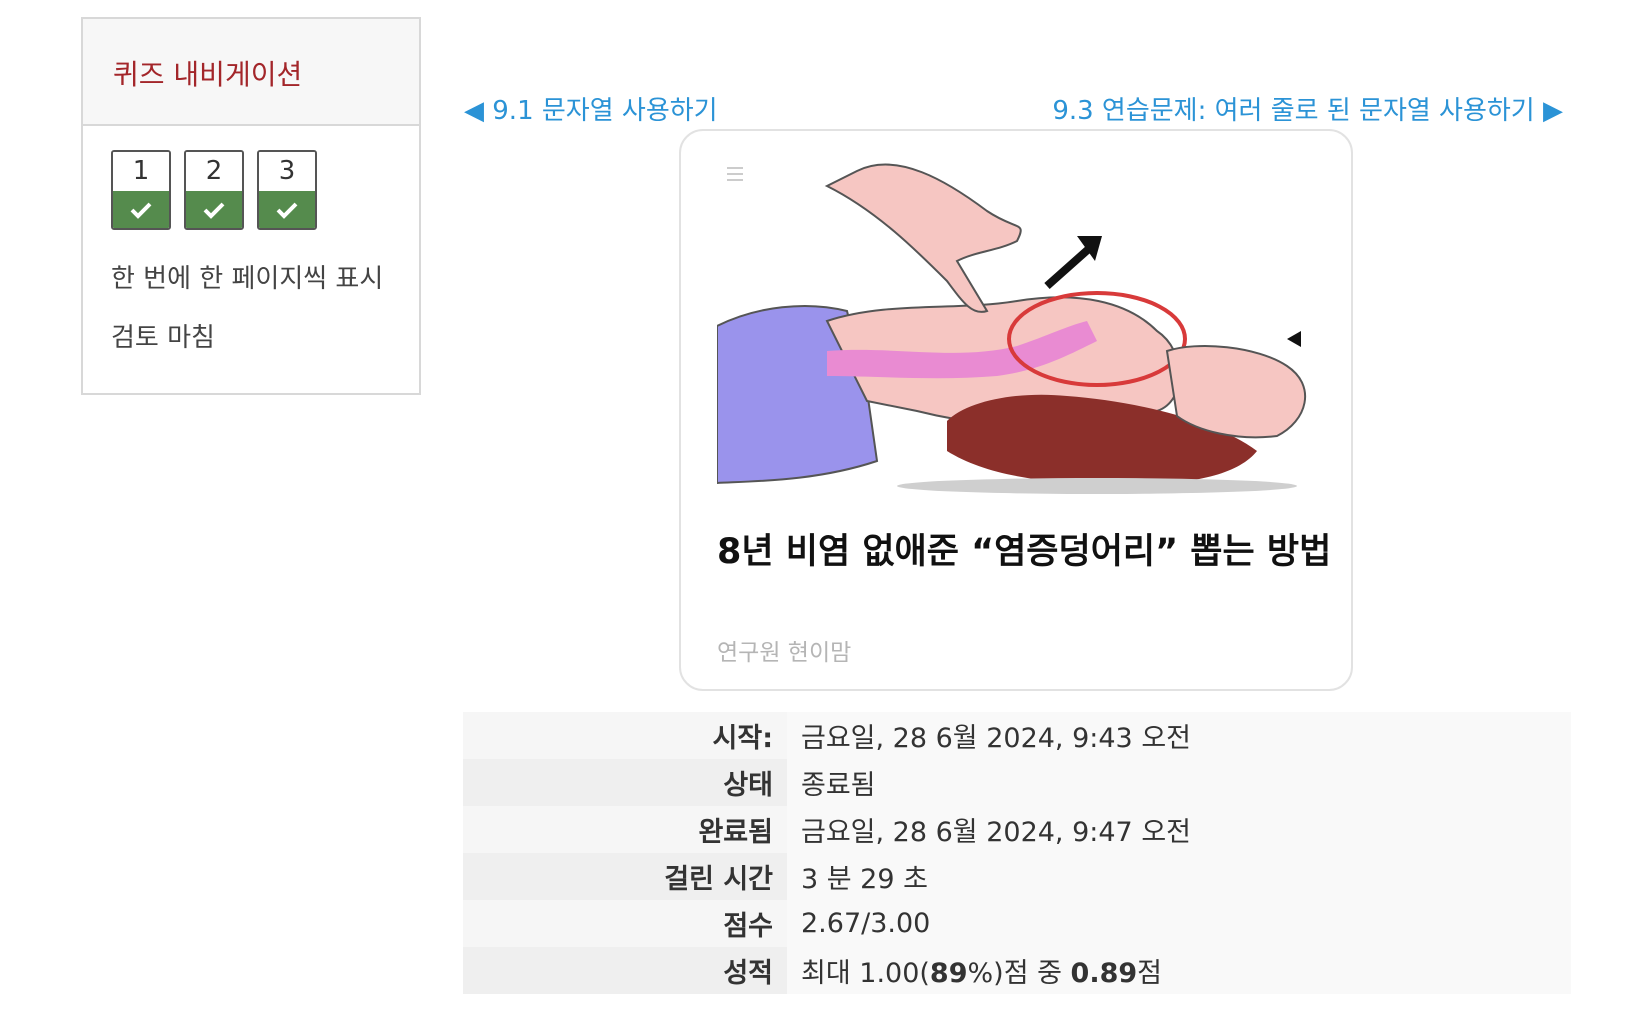  I want to click on started-value: 금요일, 28 6월 2024, 9:43 오전, so click(1179, 735).